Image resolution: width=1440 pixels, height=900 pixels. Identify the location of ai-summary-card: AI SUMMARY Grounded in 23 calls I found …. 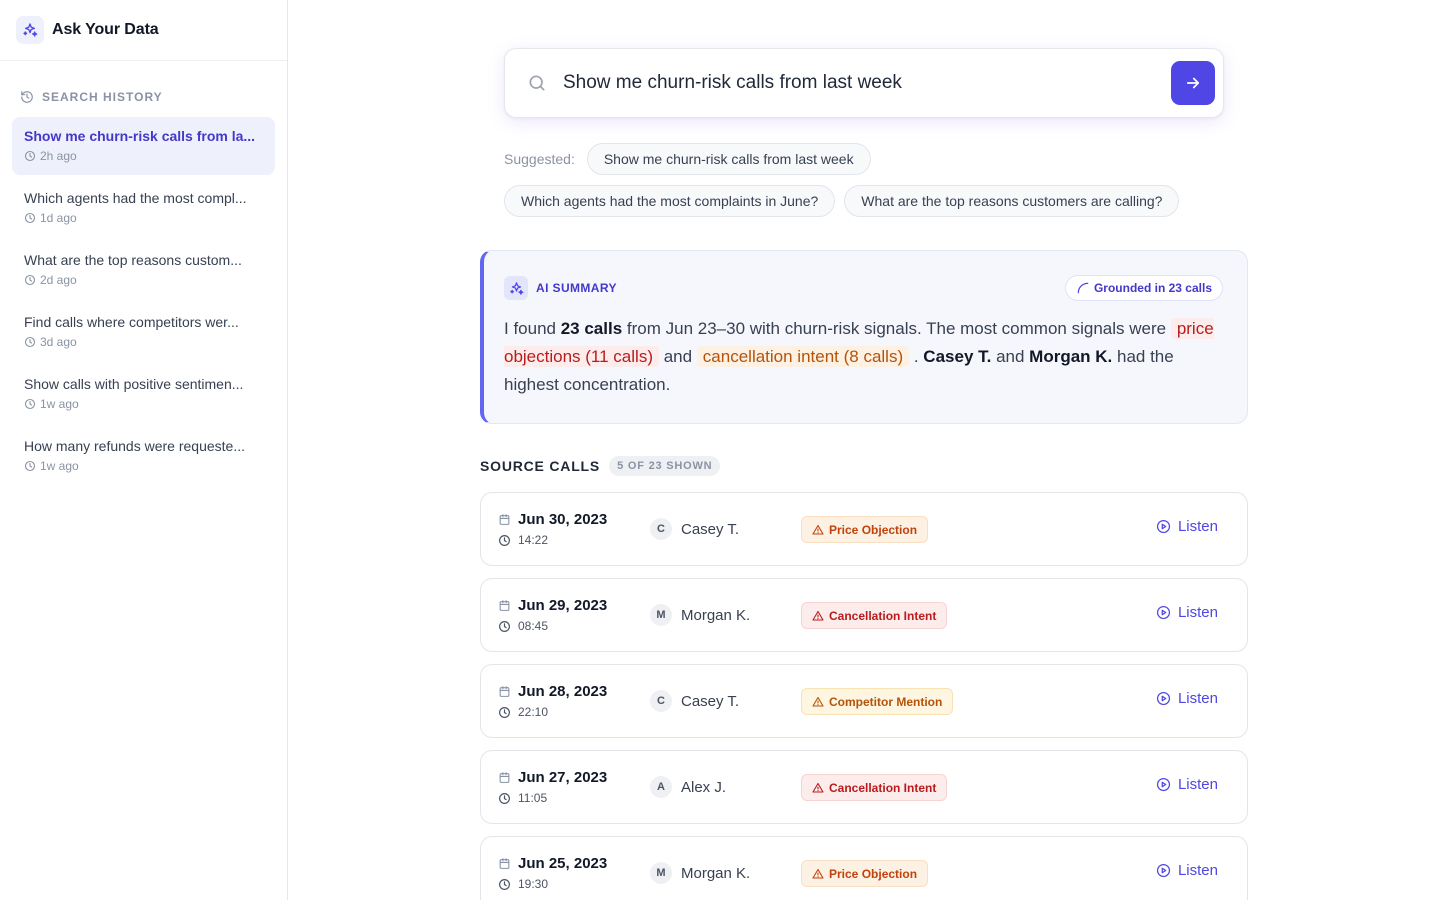
(864, 337).